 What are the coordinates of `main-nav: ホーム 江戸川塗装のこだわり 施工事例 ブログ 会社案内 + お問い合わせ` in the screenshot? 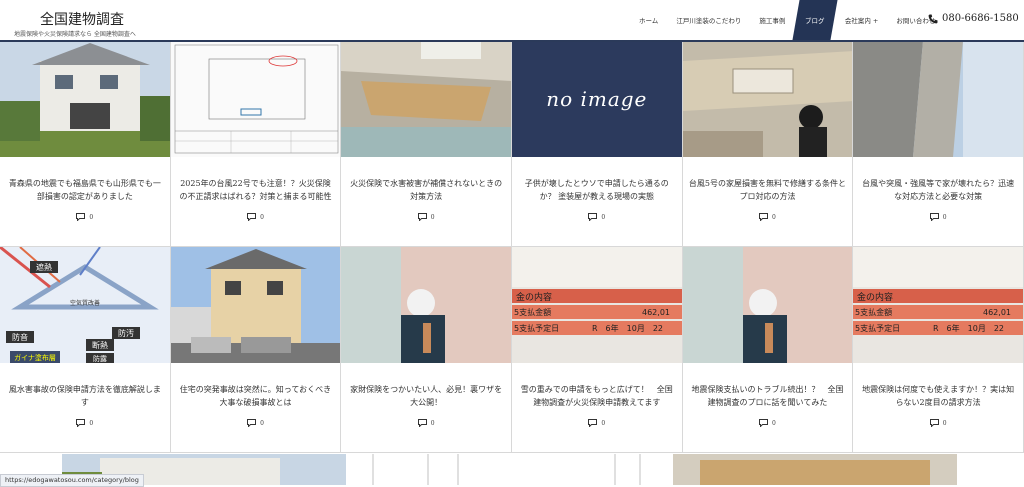 It's located at (787, 20).